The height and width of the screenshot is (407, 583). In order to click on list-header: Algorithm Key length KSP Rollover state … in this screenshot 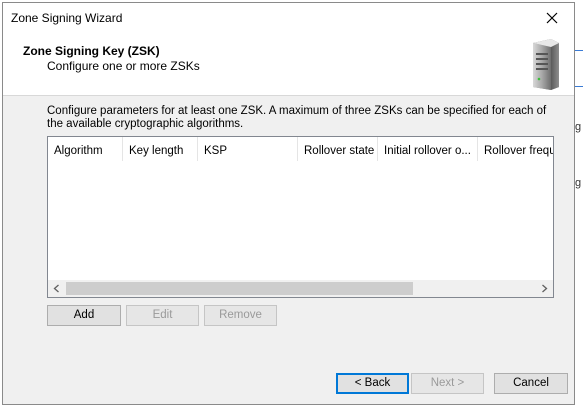, I will do `click(300, 149)`.